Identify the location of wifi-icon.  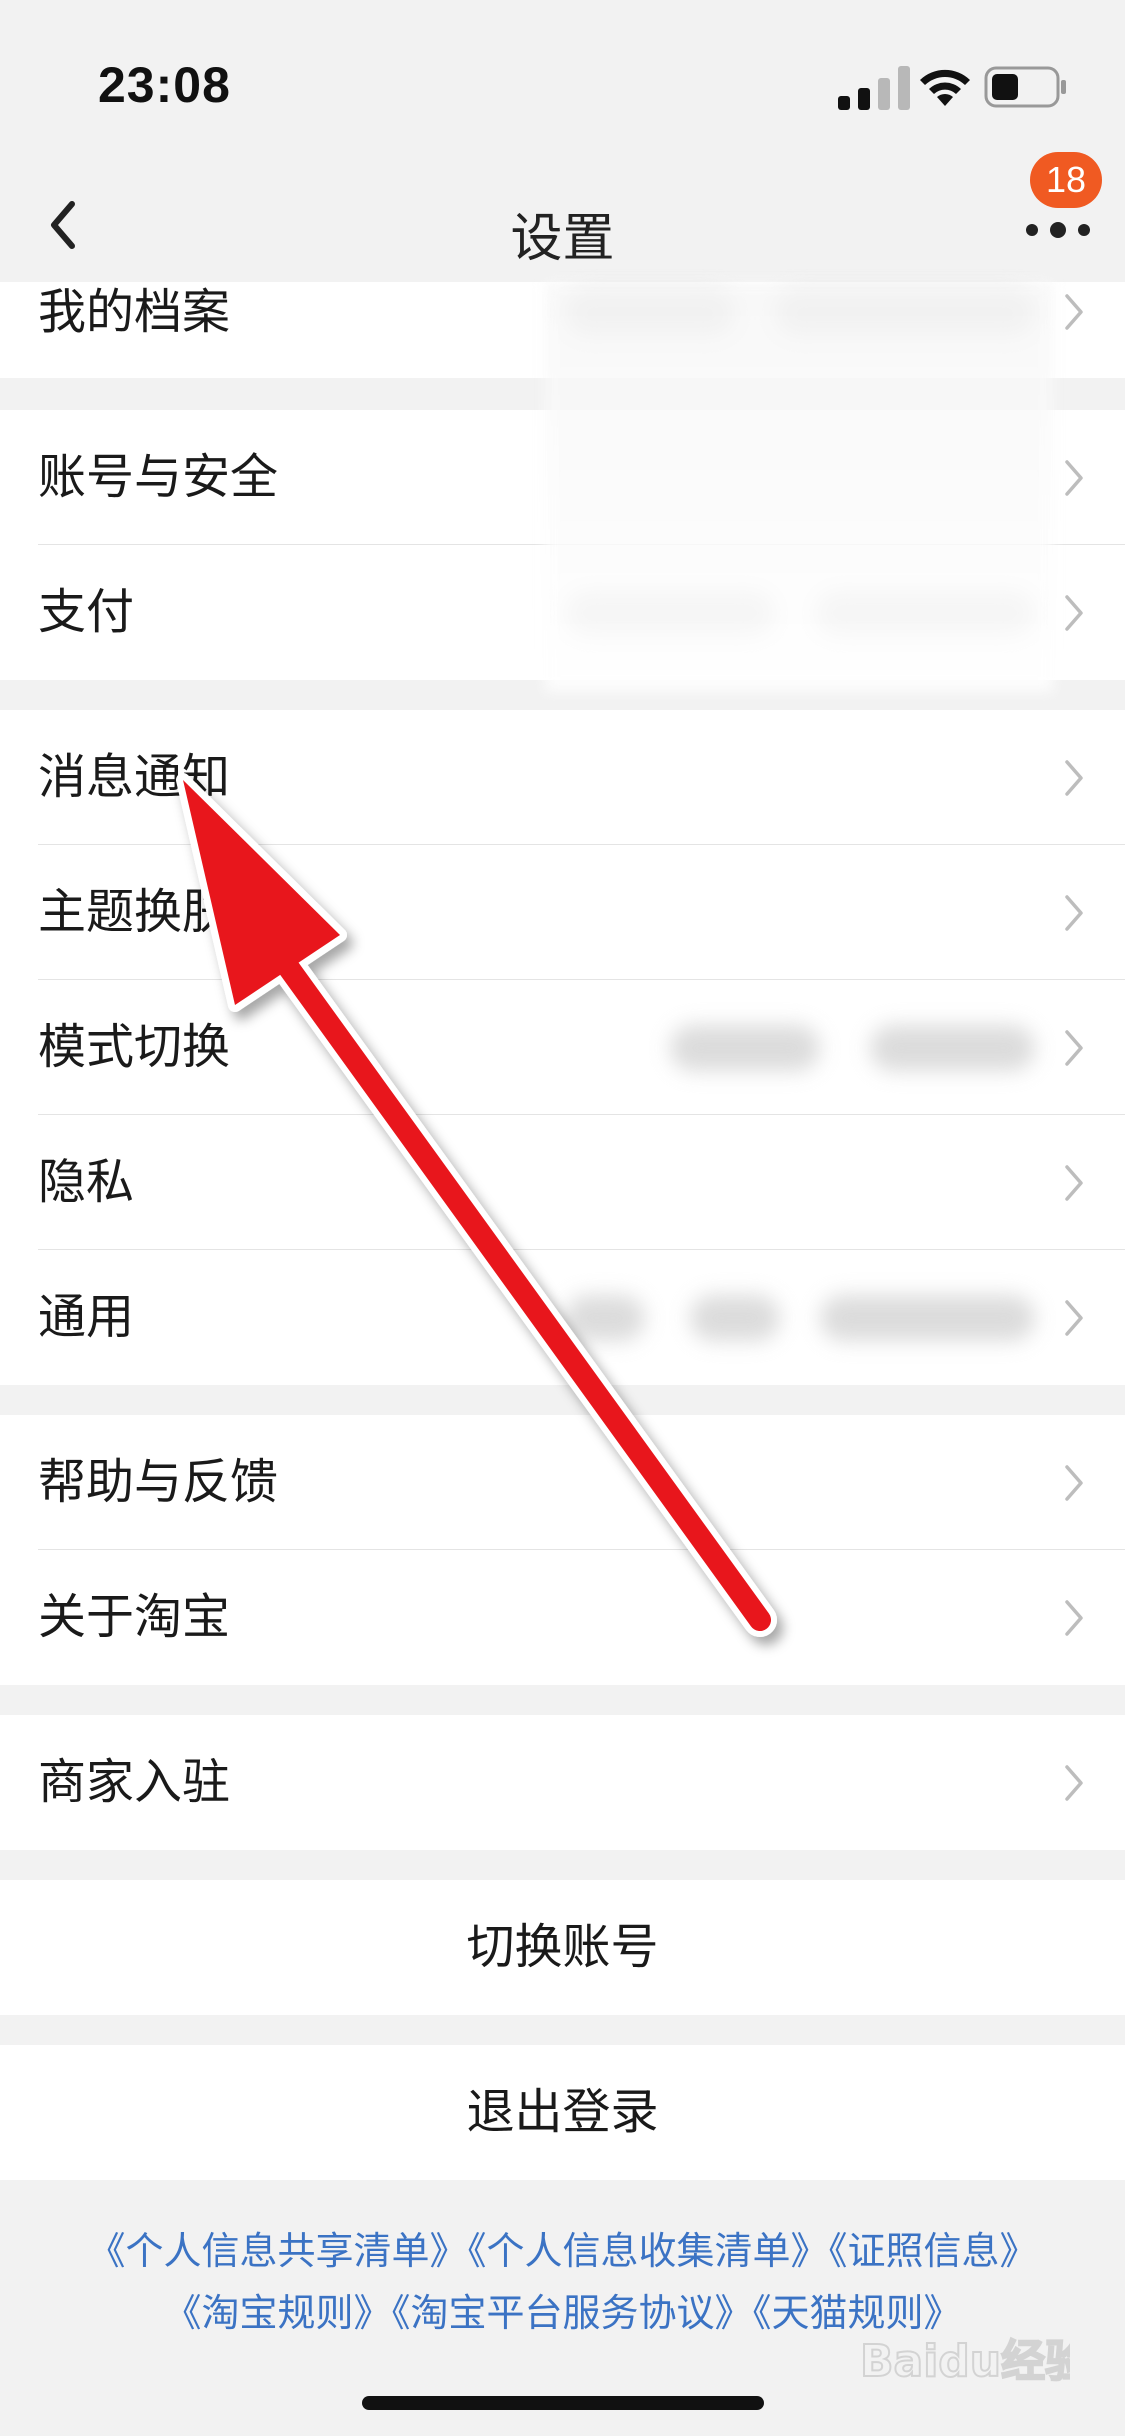
(945, 87).